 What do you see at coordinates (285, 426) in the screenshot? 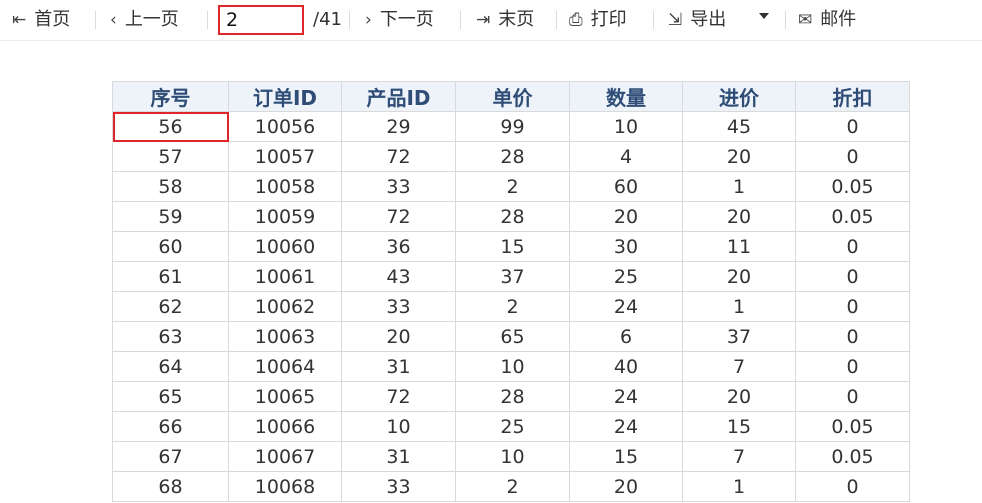
I see `table-cell: 10066` at bounding box center [285, 426].